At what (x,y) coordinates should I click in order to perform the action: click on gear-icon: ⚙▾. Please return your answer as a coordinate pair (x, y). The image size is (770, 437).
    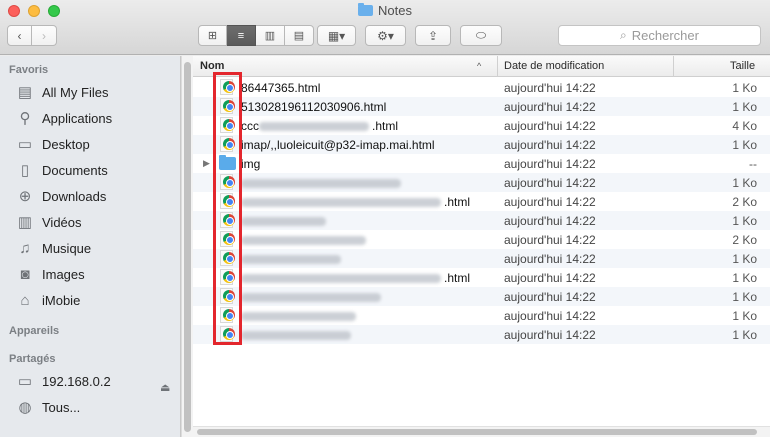
    Looking at the image, I should click on (385, 35).